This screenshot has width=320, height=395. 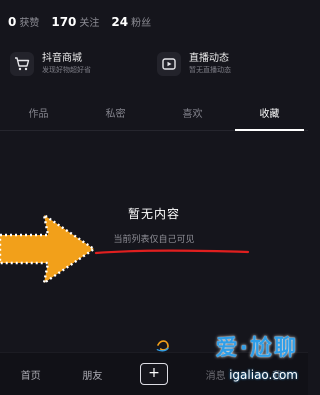 I want to click on profile-tabs: 作品 私密 喜欢 收藏, so click(x=154, y=115).